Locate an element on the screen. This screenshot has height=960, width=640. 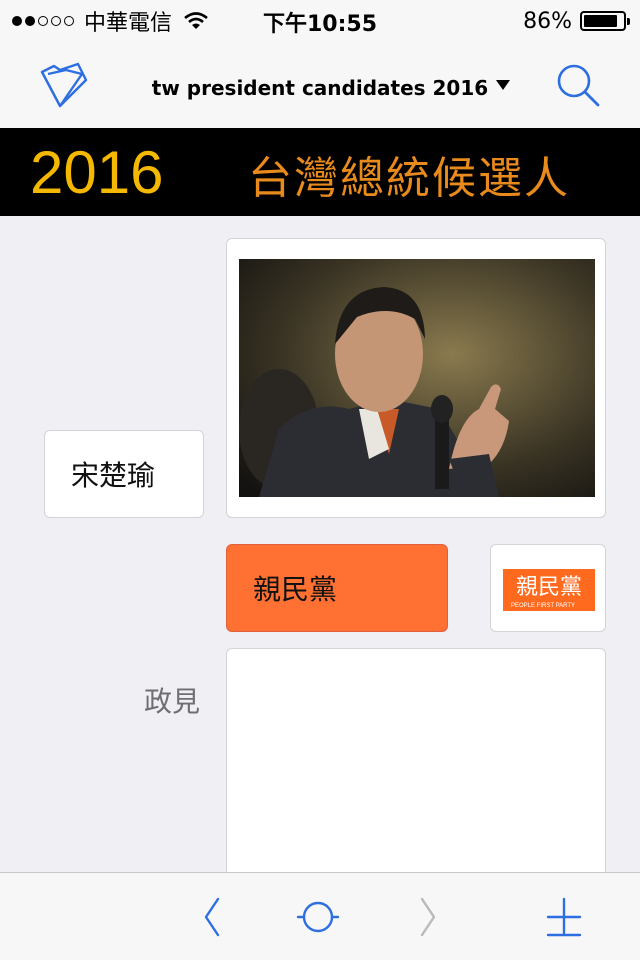
header-banner: 2016 台灣總統候選人 is located at coordinates (320, 172).